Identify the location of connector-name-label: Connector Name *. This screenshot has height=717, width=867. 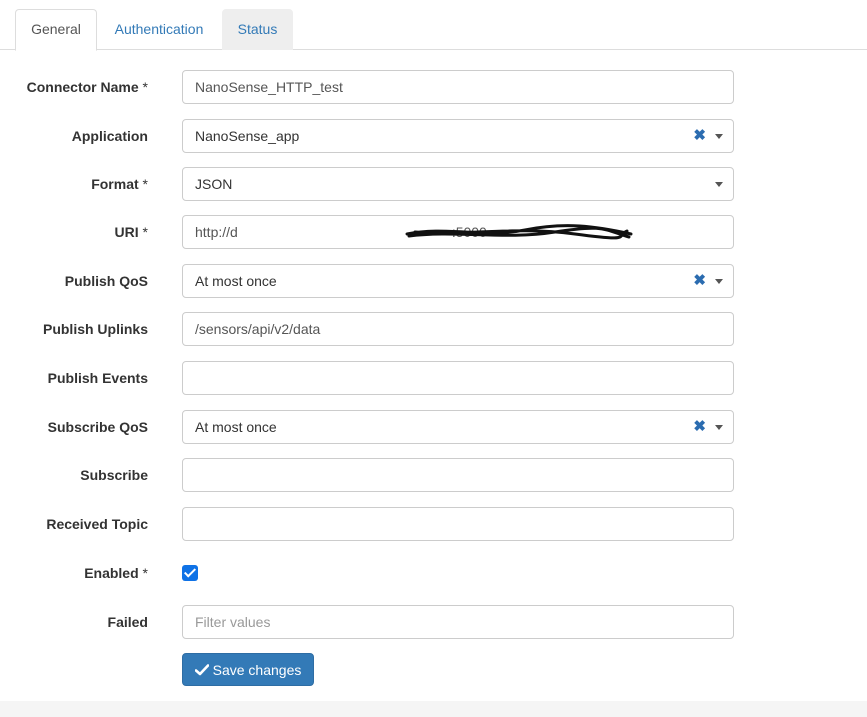
(87, 87).